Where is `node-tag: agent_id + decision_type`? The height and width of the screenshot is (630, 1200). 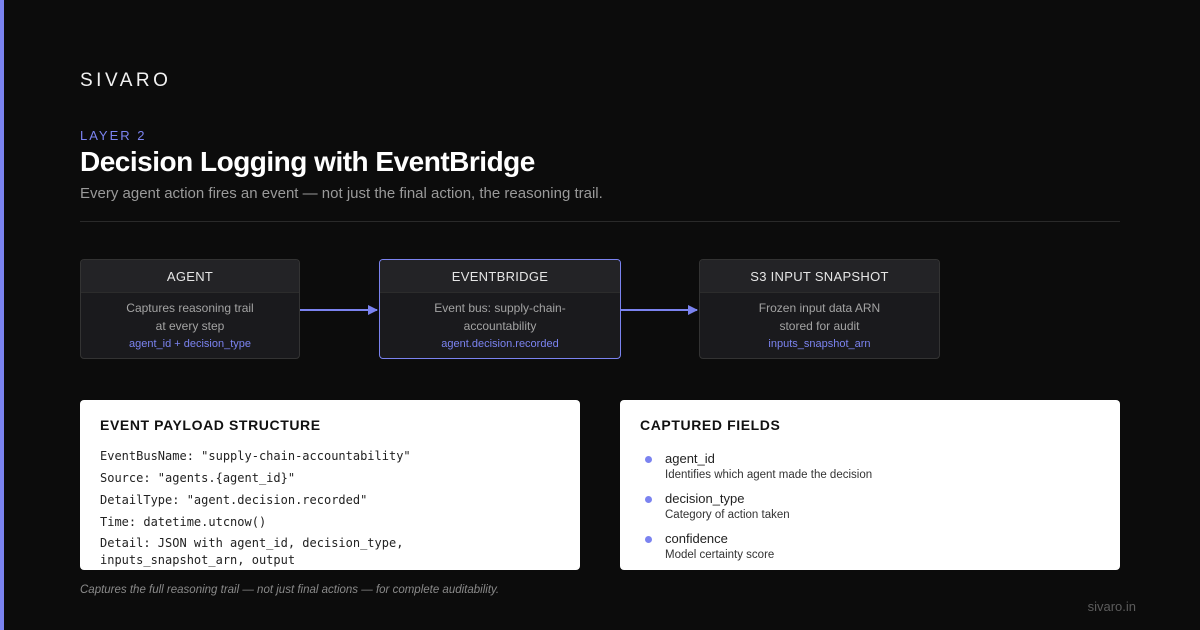 node-tag: agent_id + decision_type is located at coordinates (189, 344).